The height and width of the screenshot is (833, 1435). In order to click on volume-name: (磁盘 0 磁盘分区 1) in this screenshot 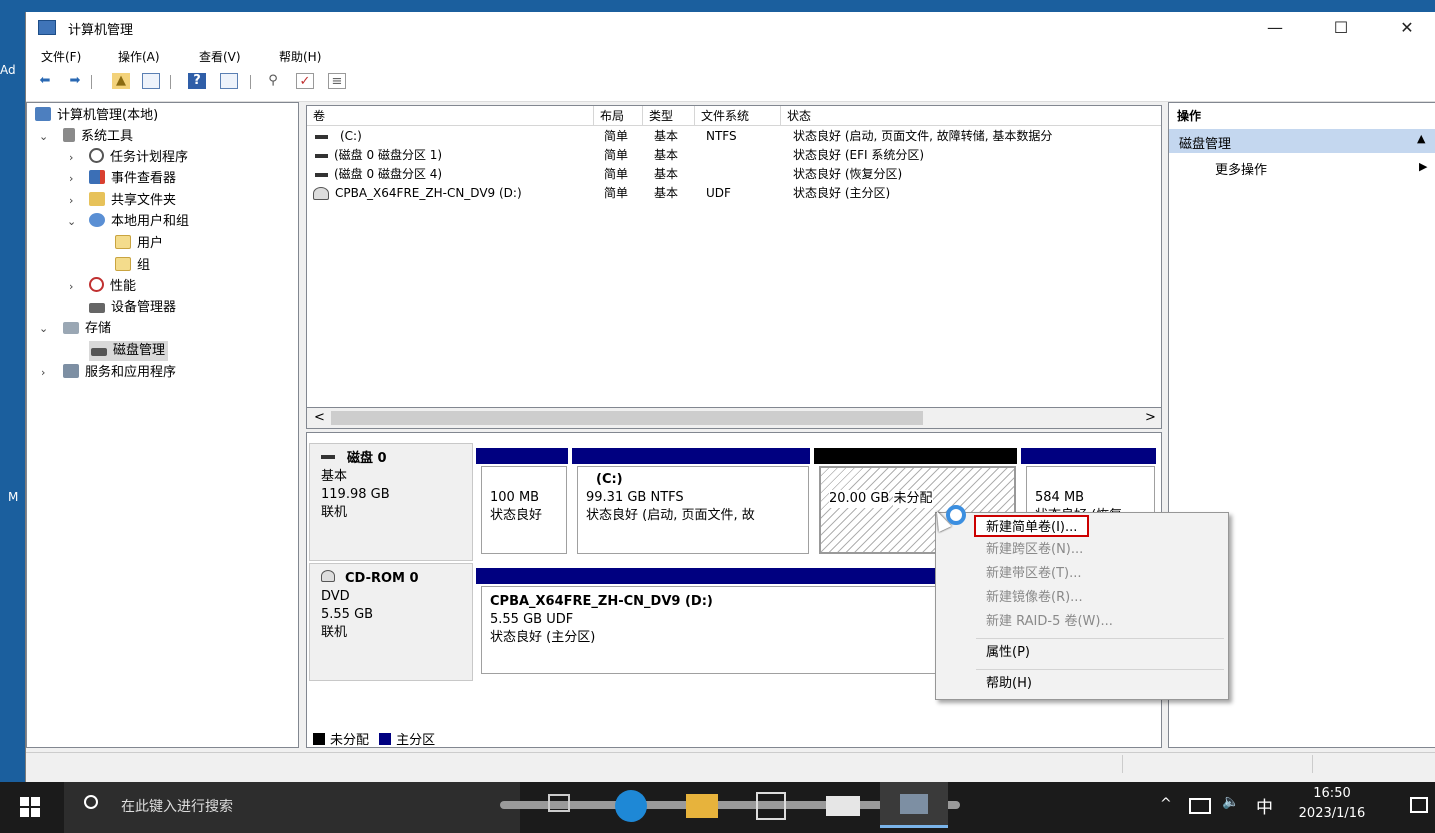, I will do `click(388, 155)`.